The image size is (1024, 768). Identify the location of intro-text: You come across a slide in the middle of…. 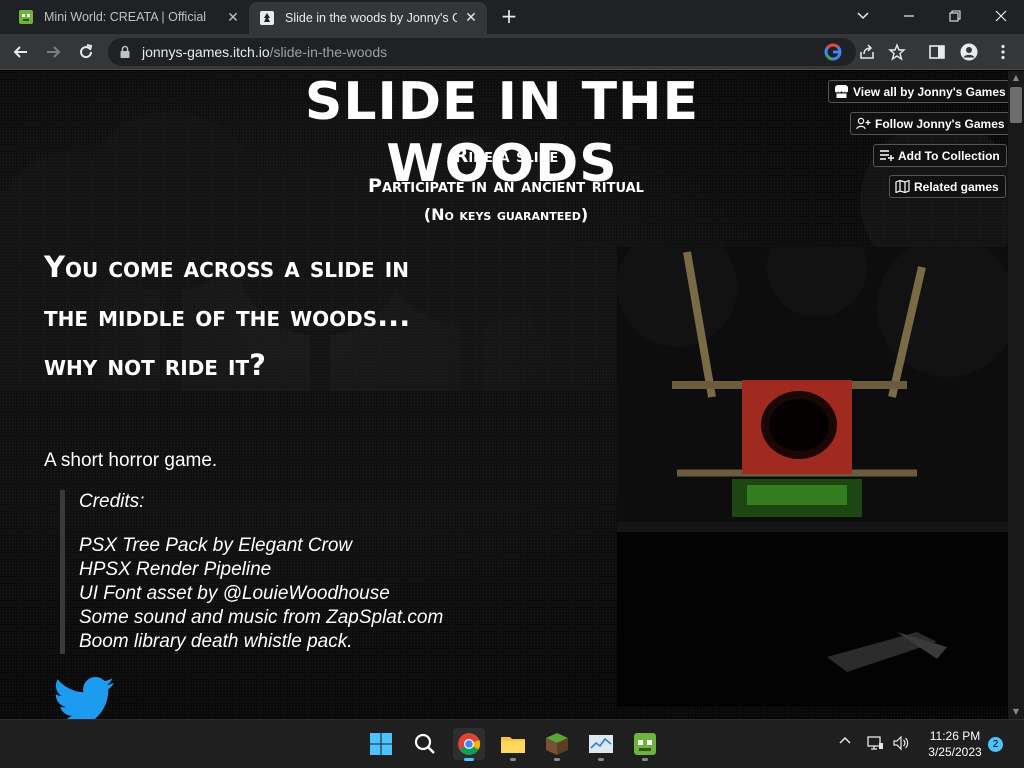
(274, 316).